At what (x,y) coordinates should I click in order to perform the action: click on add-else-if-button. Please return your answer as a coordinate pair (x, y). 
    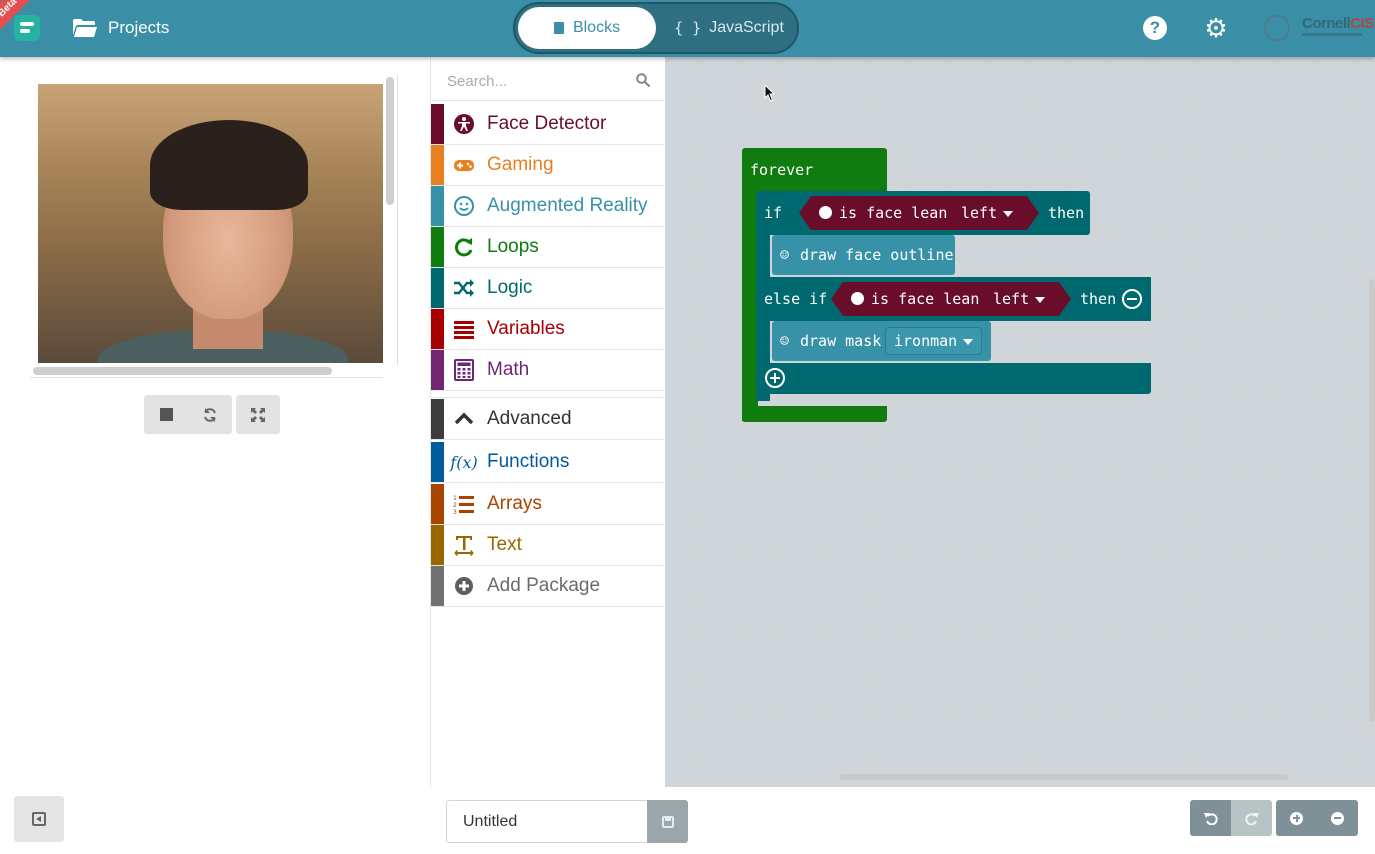
    Looking at the image, I should click on (775, 378).